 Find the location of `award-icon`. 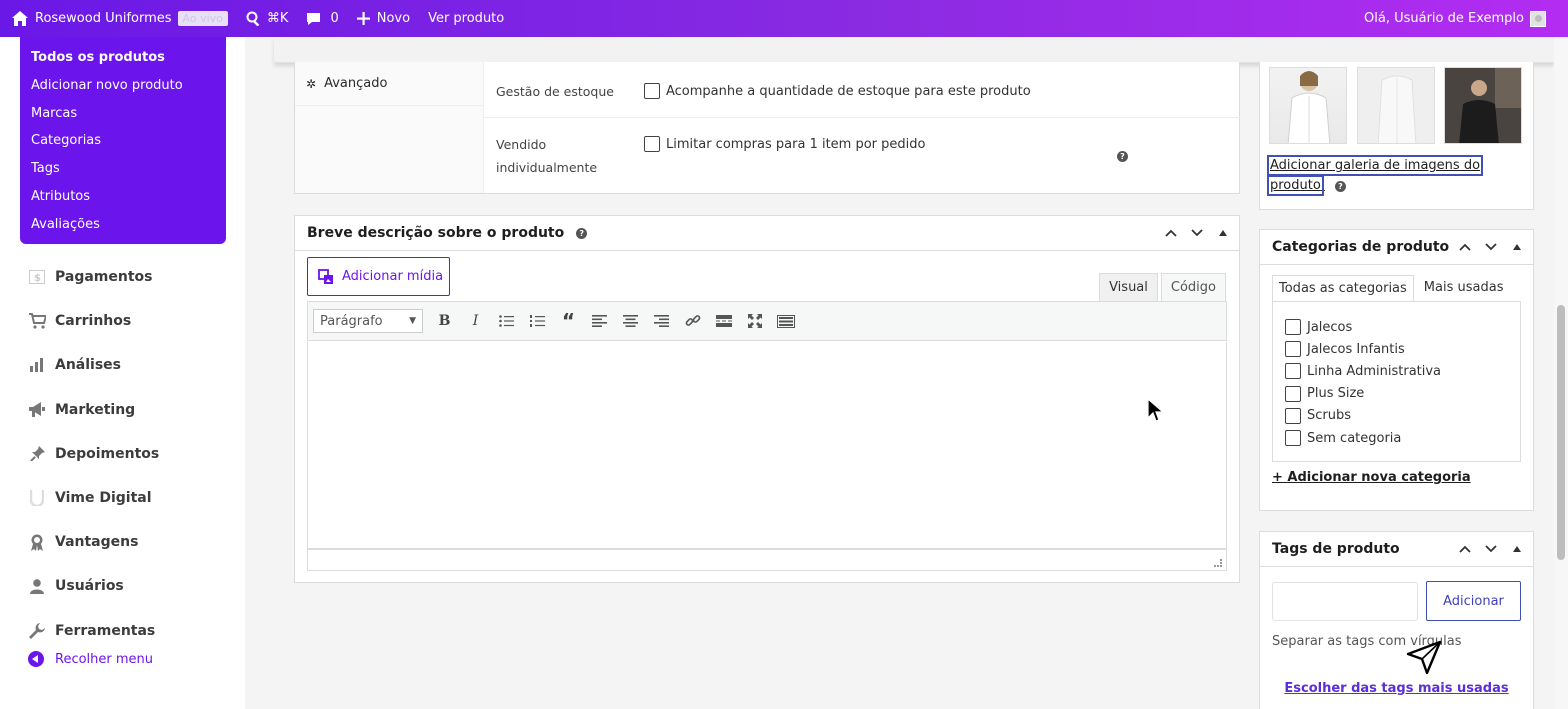

award-icon is located at coordinates (37, 542).